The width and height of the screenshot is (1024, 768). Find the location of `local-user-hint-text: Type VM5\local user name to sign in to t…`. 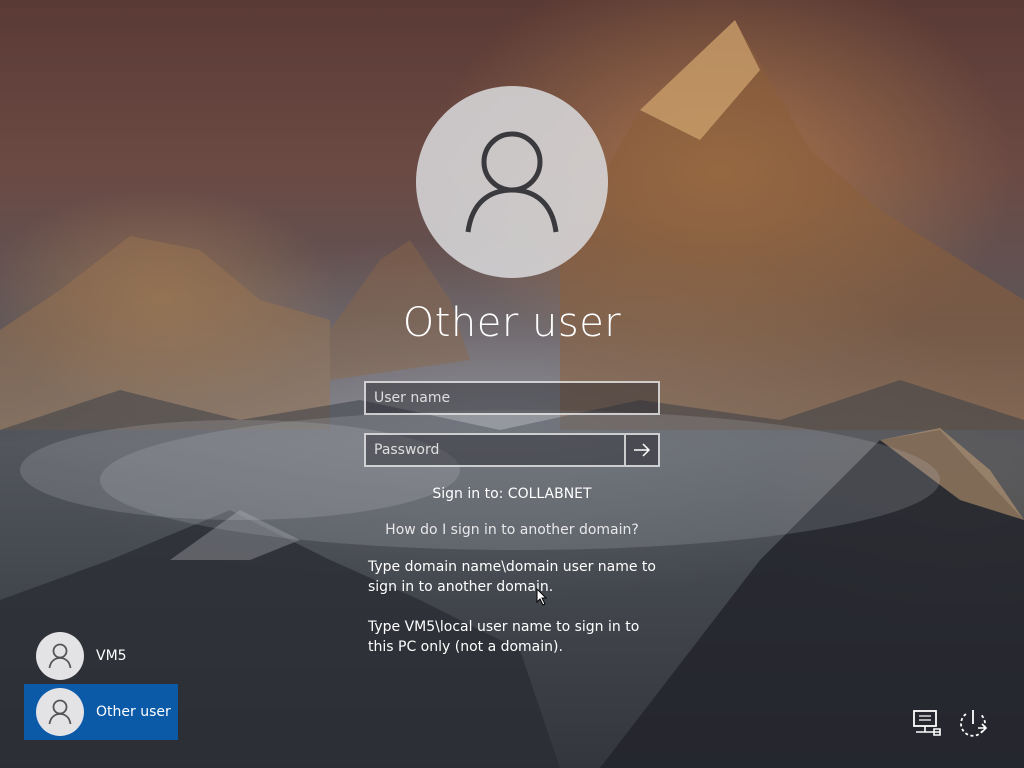

local-user-hint-text: Type VM5\local user name to sign in to t… is located at coordinates (504, 637).